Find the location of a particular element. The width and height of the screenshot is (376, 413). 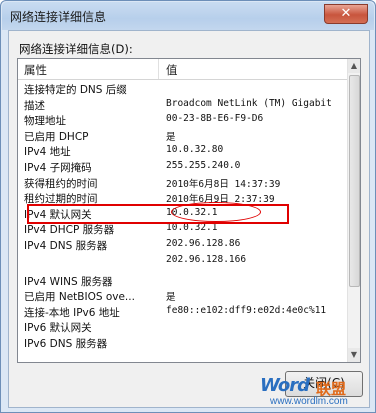

property-cell: IPv6 DNS 服务器 is located at coordinates (66, 343).